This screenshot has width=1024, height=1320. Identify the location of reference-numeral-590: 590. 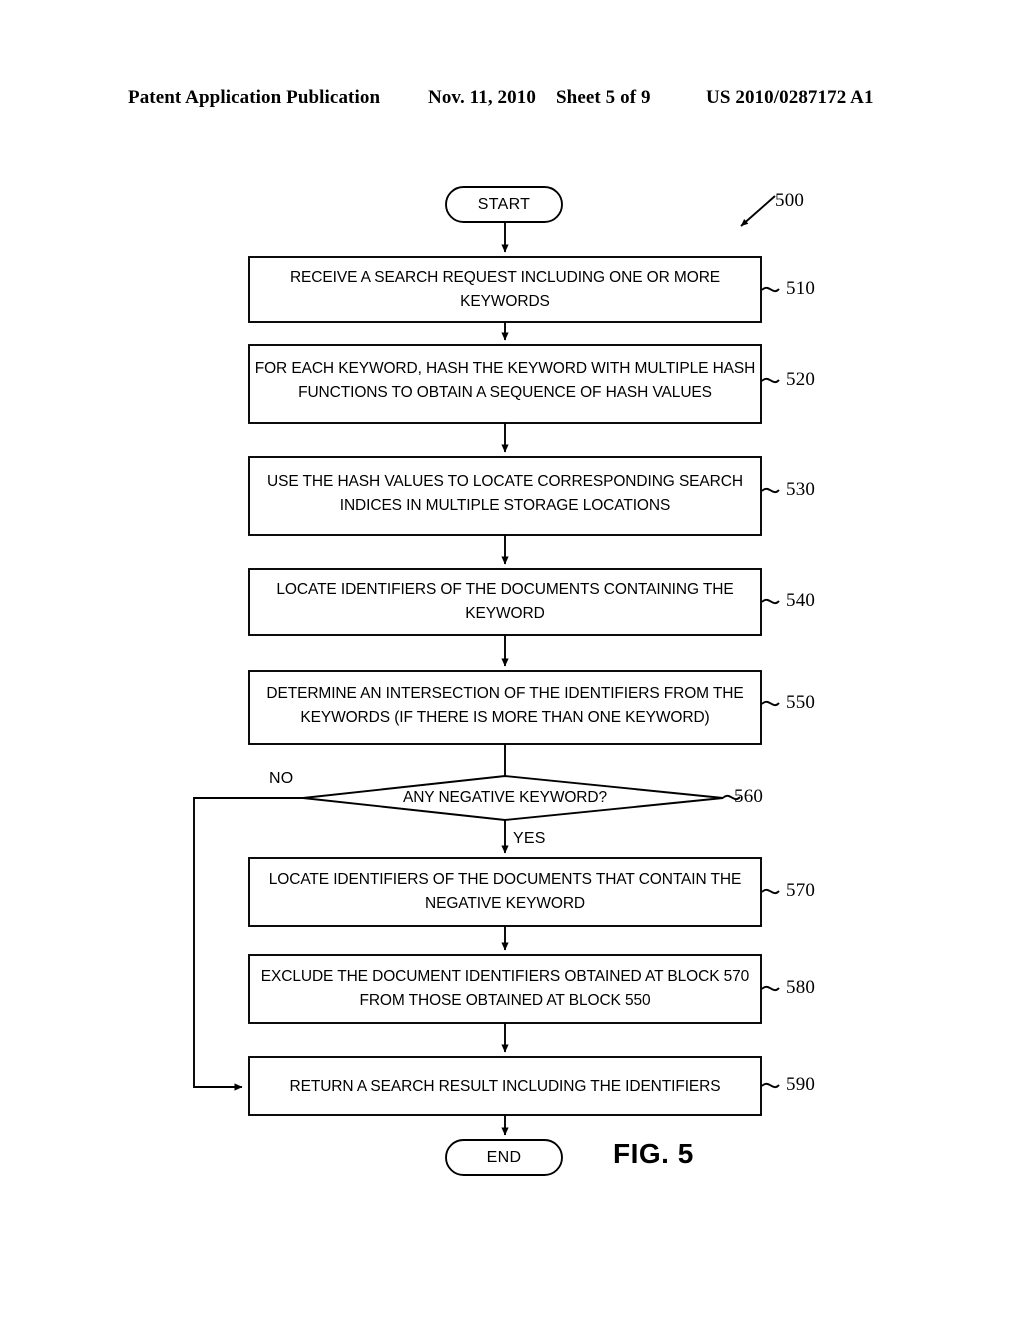
(801, 1084).